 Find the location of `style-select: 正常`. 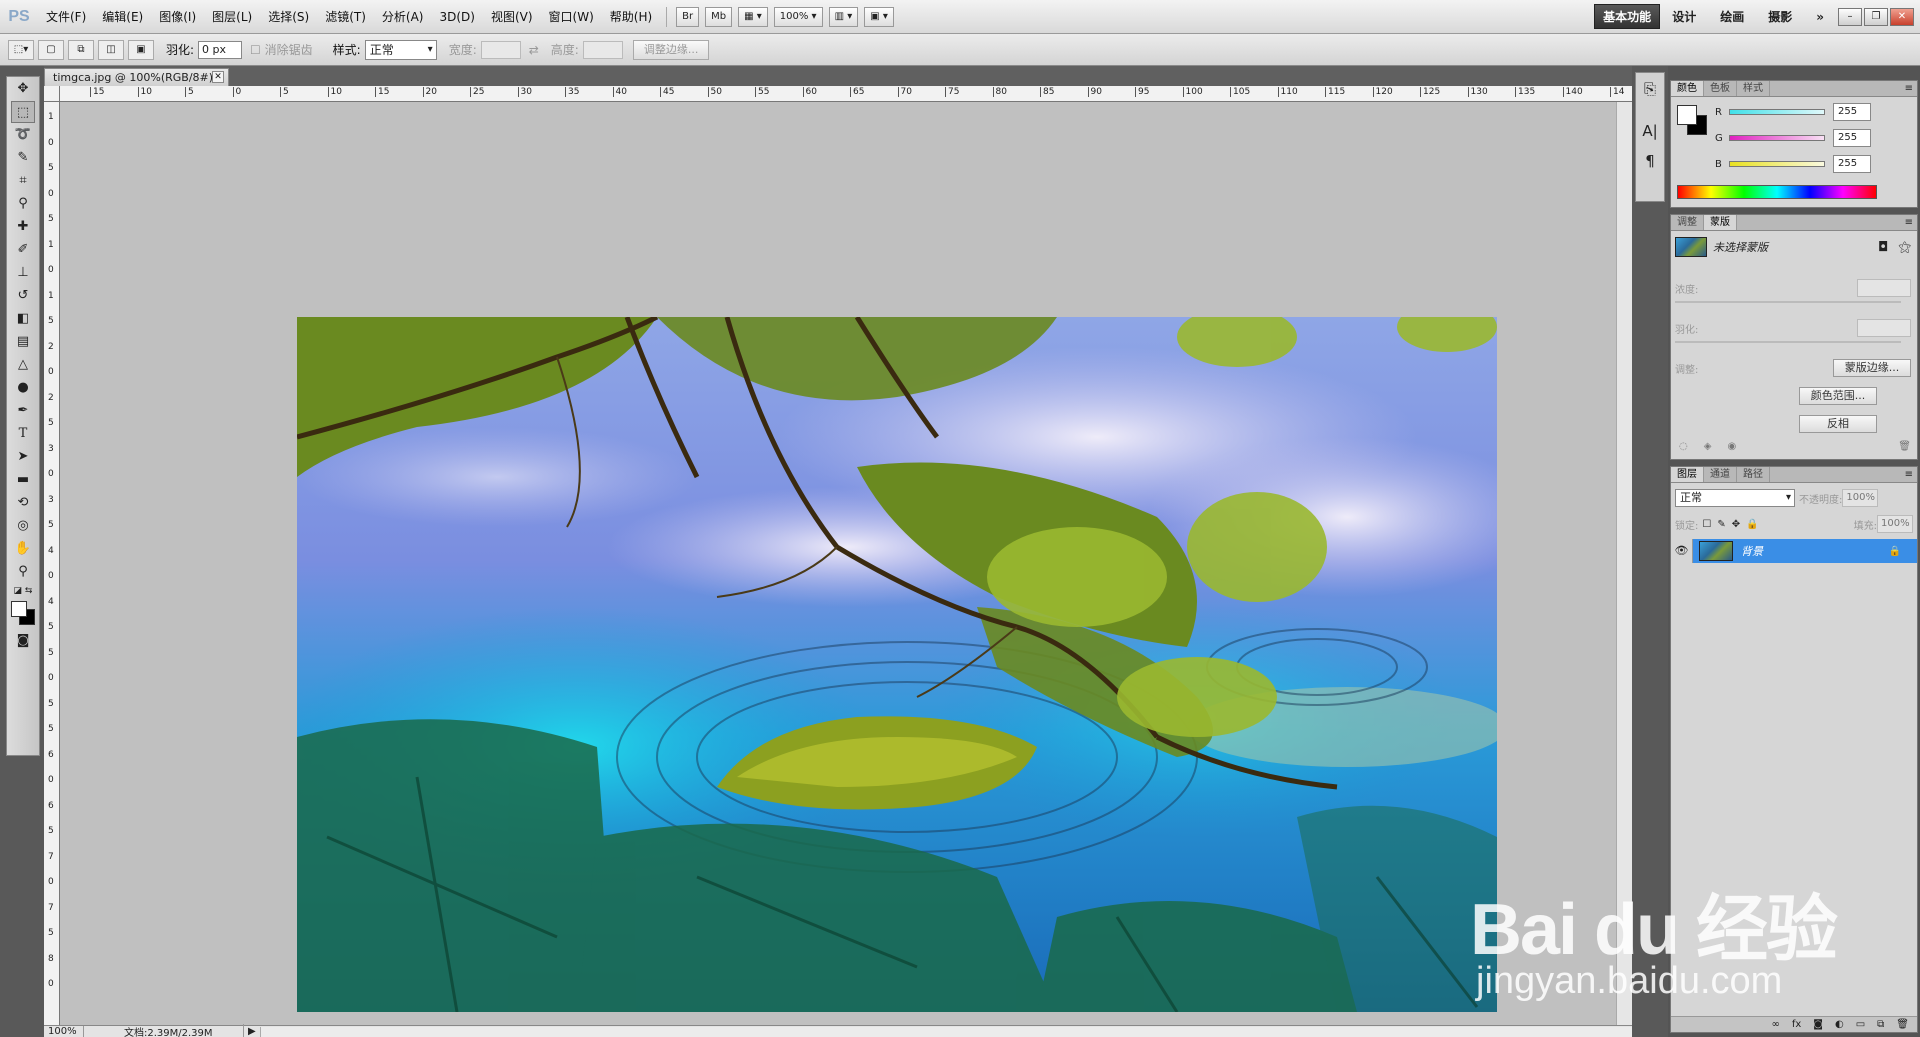

style-select: 正常 is located at coordinates (400, 49).